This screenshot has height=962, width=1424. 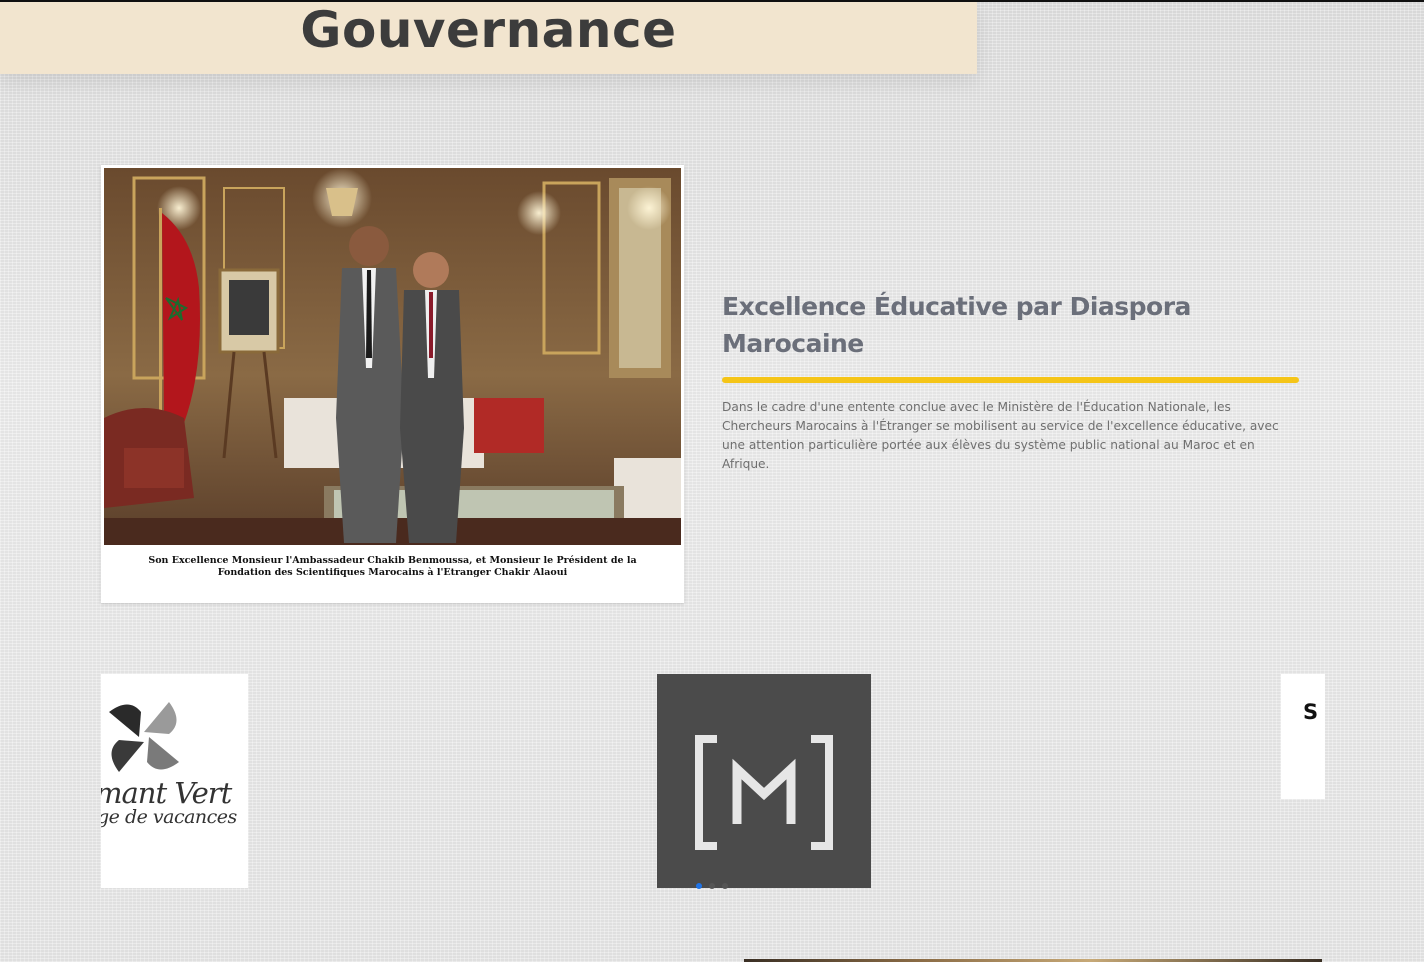 I want to click on pinwheel-logo-icon, so click(x=144, y=737).